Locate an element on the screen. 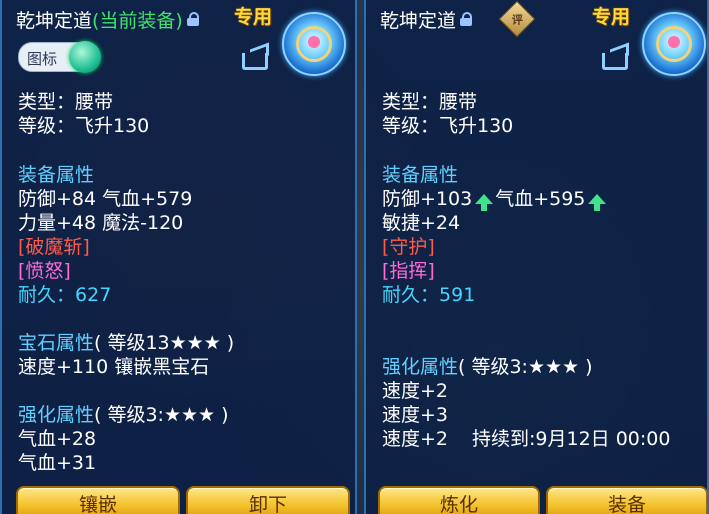 The image size is (709, 514). equipped-label: (当前装备) is located at coordinates (137, 20).